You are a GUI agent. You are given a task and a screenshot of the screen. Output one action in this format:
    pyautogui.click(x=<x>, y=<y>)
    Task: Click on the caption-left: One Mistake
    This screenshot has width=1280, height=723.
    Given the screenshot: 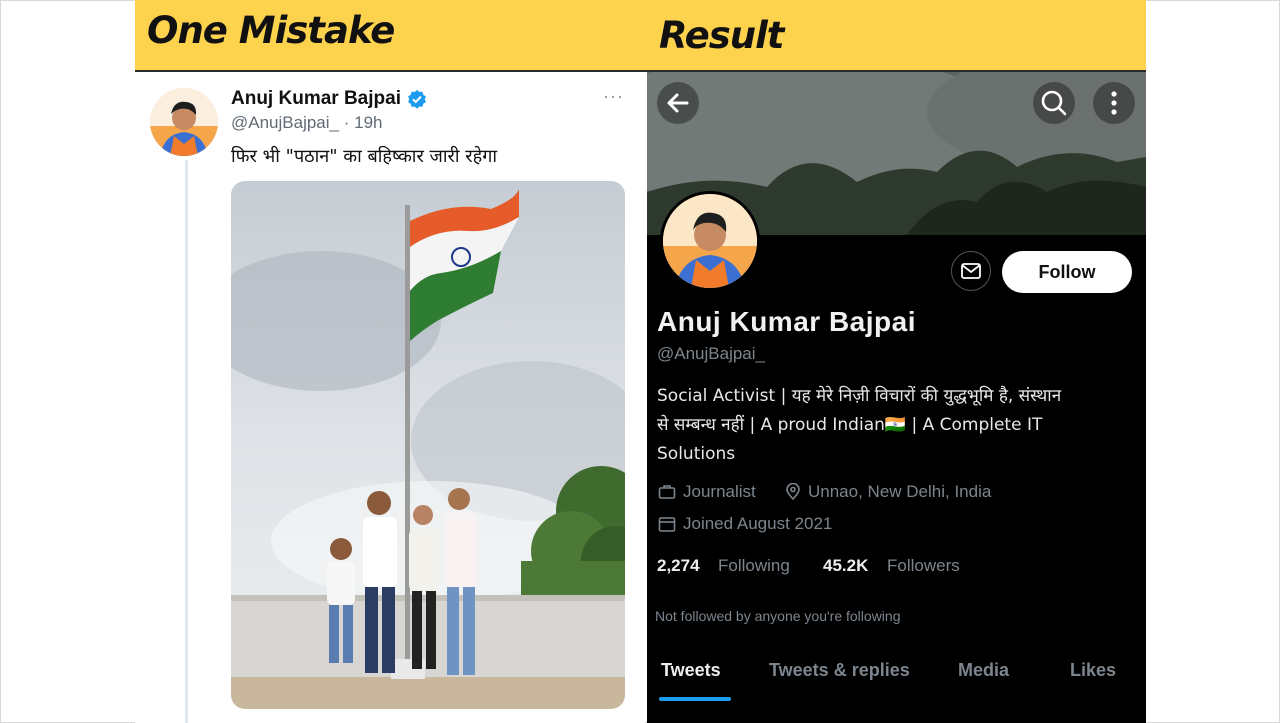 What is the action you would take?
    pyautogui.click(x=271, y=30)
    